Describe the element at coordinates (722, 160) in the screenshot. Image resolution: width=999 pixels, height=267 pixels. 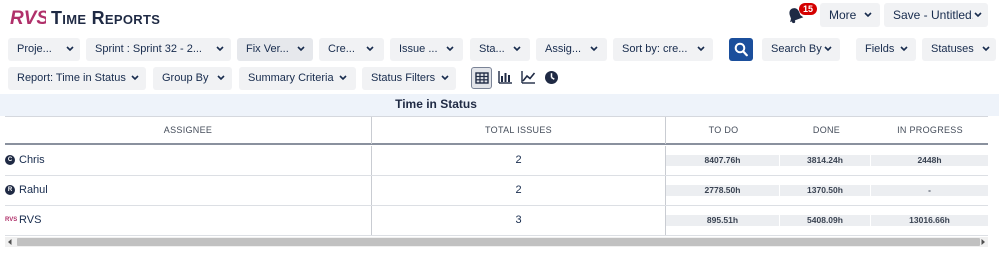
I see `to-do-value: 8407.76h` at that location.